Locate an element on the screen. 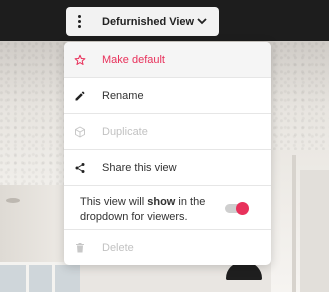  trash-icon is located at coordinates (80, 248).